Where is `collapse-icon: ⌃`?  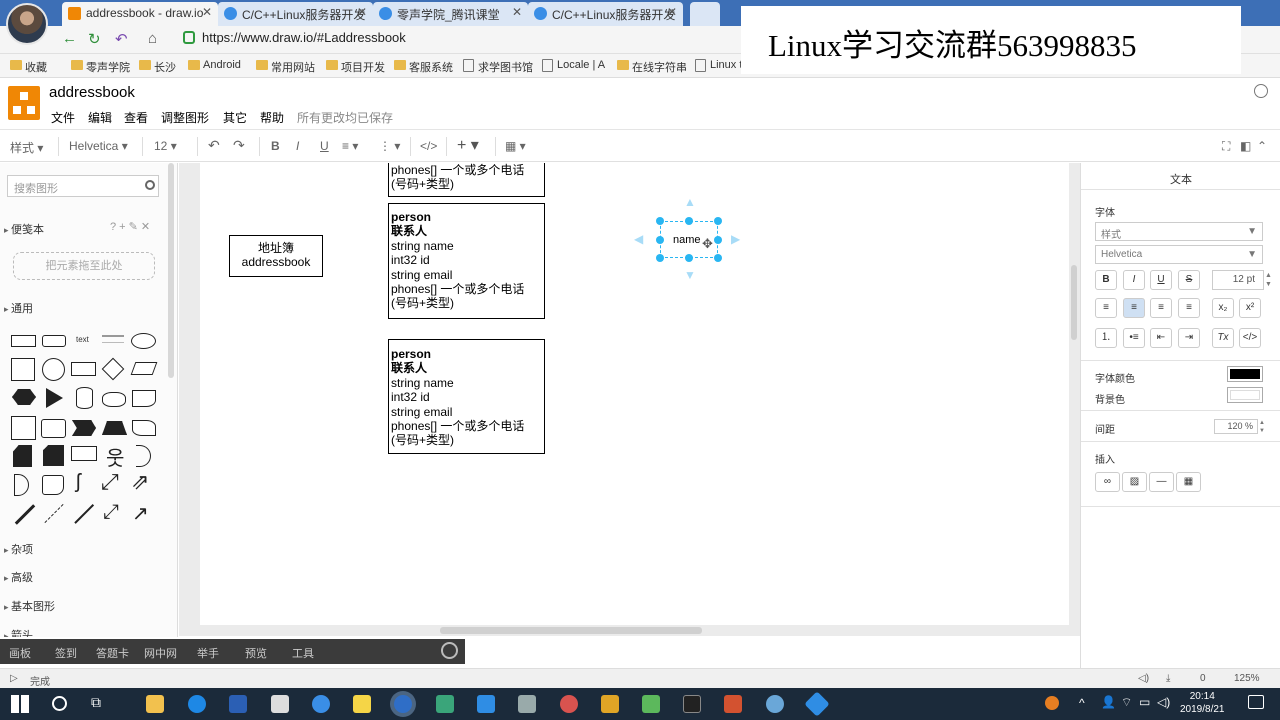 collapse-icon: ⌃ is located at coordinates (1262, 146).